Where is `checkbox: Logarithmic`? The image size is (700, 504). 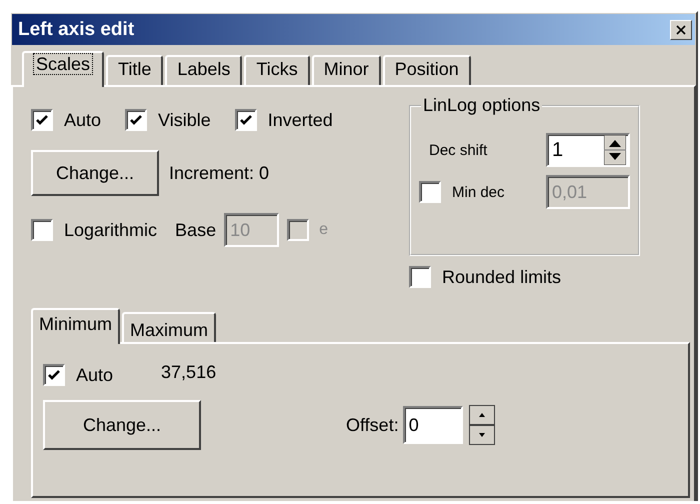 checkbox: Logarithmic is located at coordinates (94, 230).